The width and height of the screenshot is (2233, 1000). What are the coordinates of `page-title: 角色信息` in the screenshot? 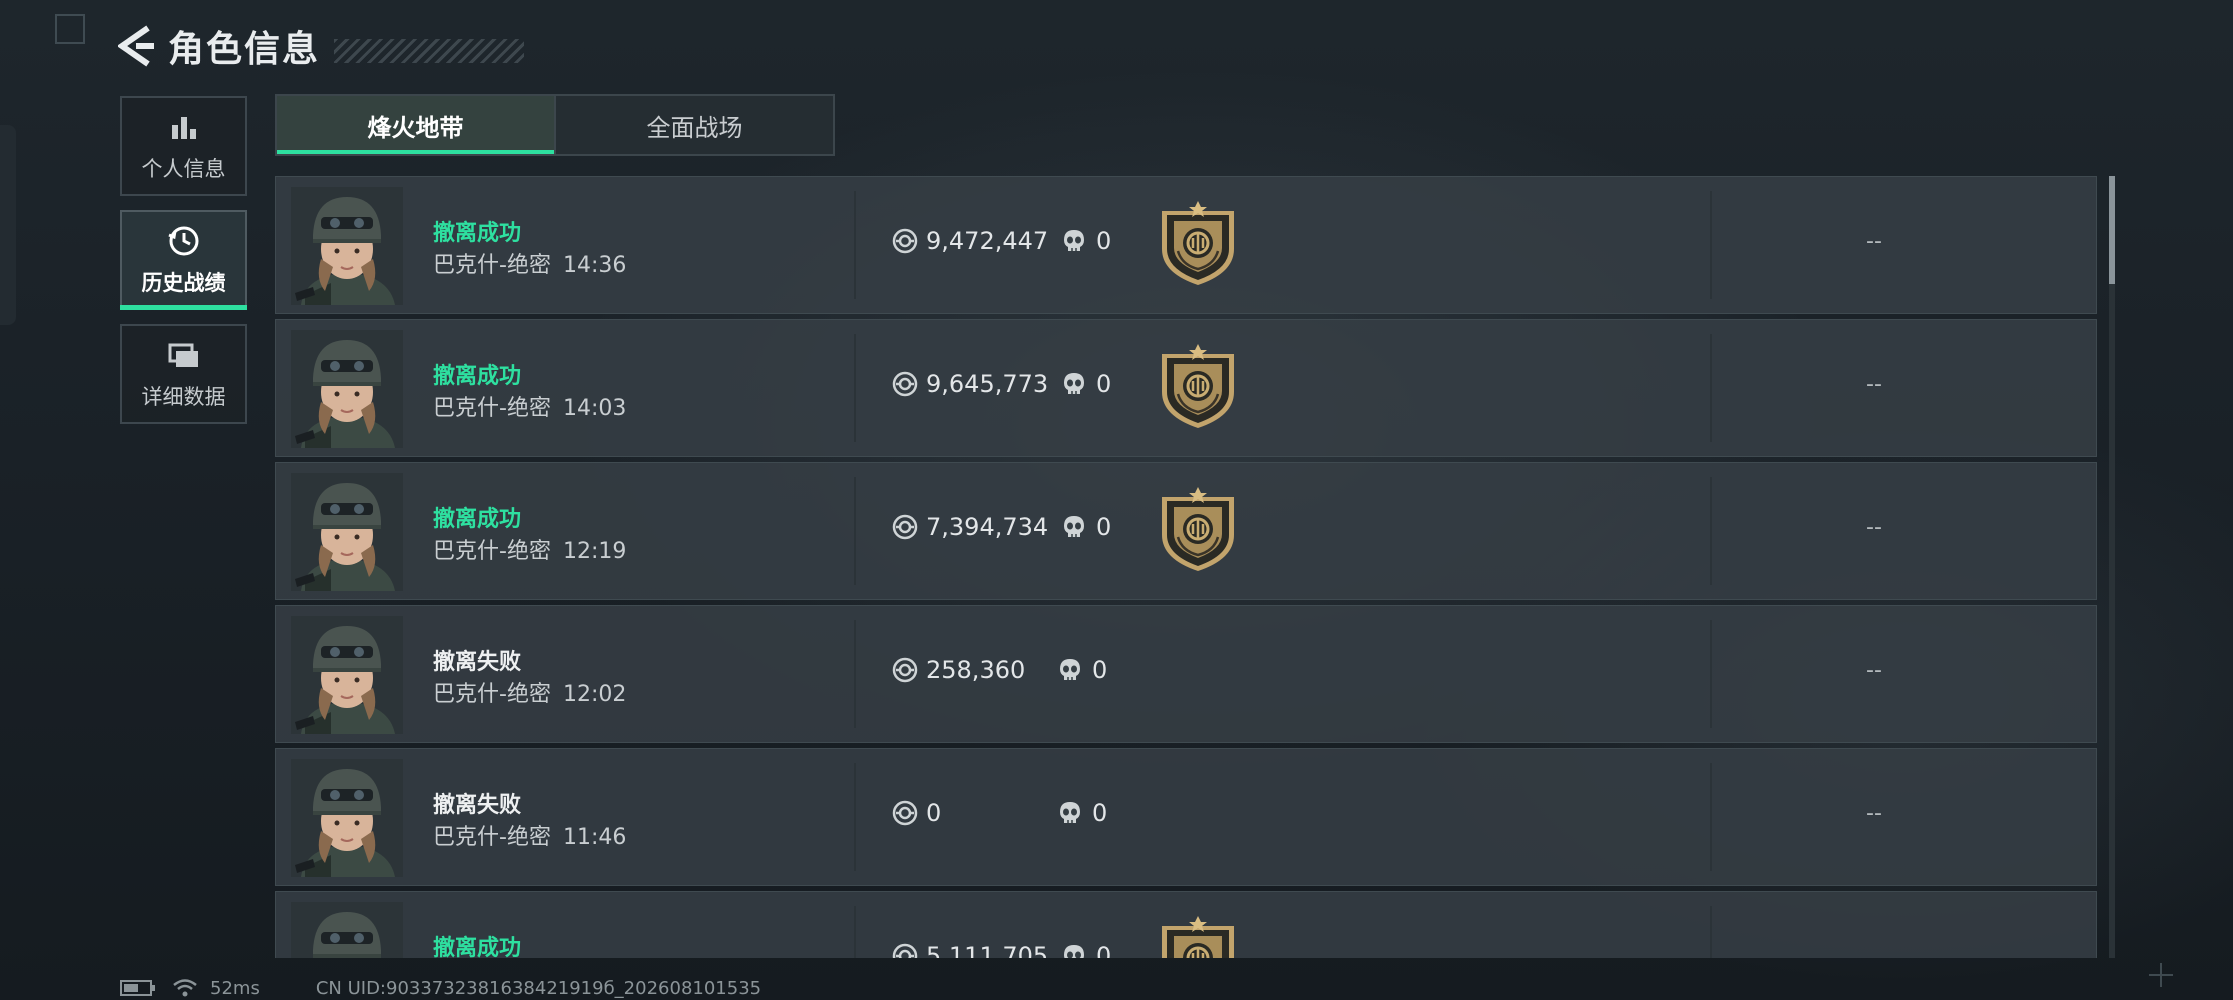 It's located at (244, 49).